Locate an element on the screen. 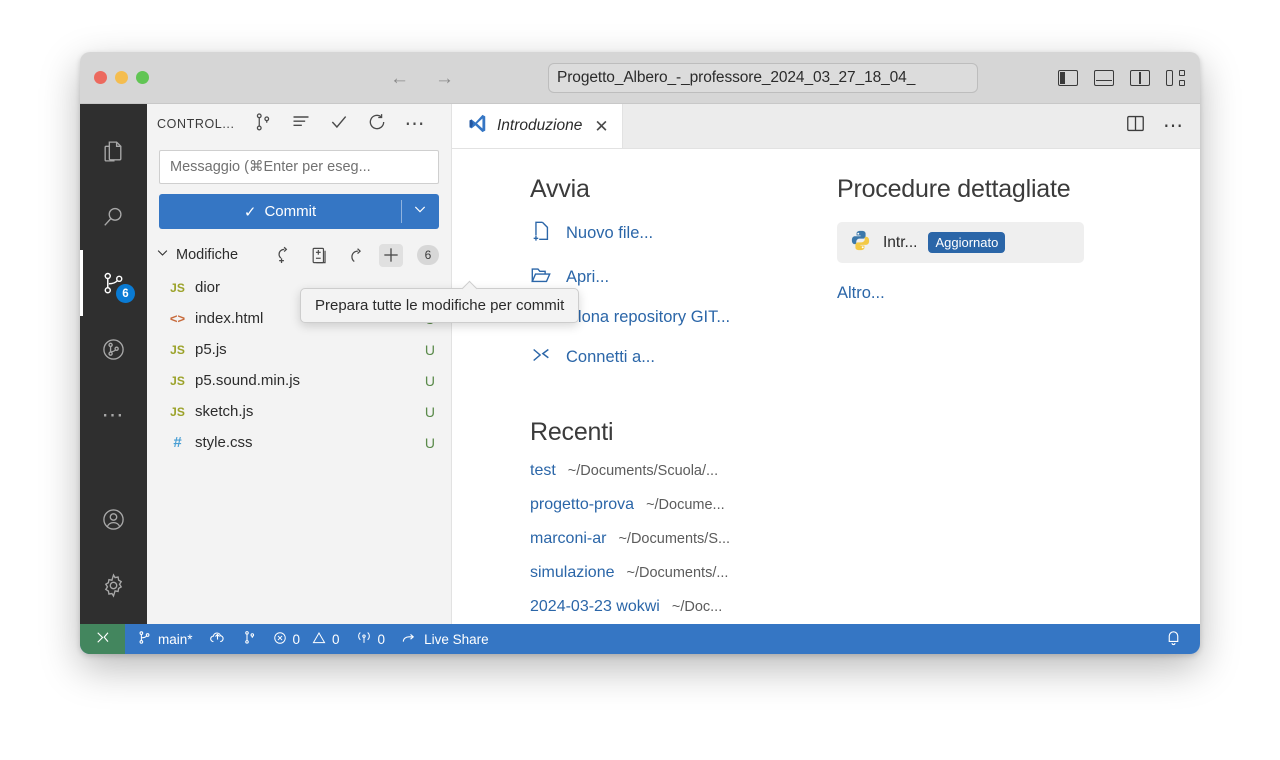 This screenshot has height=760, width=1280. status-ports: 0 is located at coordinates (371, 639).